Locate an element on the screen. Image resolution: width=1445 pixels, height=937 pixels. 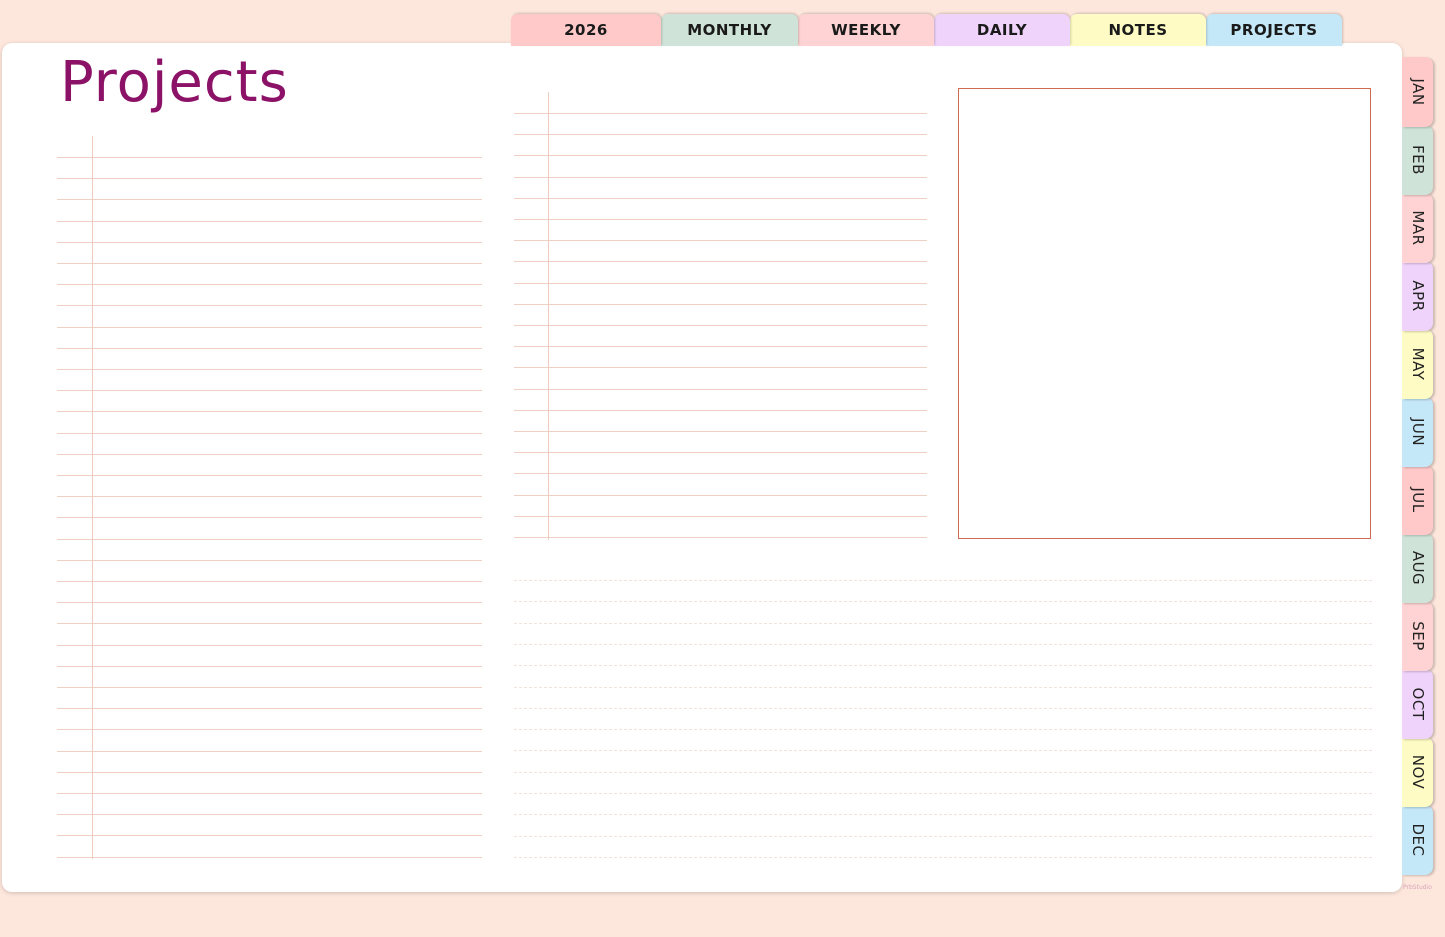
tab-month-feb: FEB is located at coordinates (1417, 160).